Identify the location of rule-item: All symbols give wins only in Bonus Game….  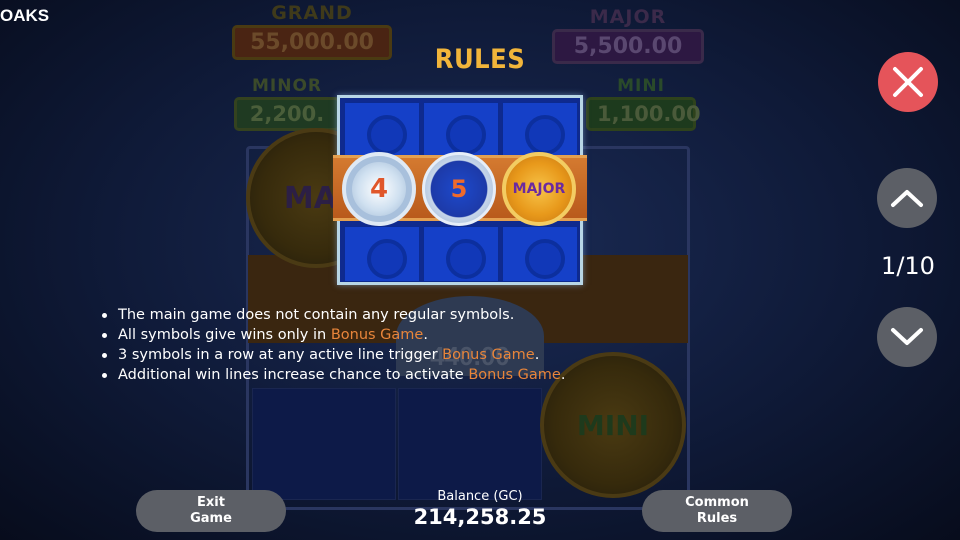
(400, 335).